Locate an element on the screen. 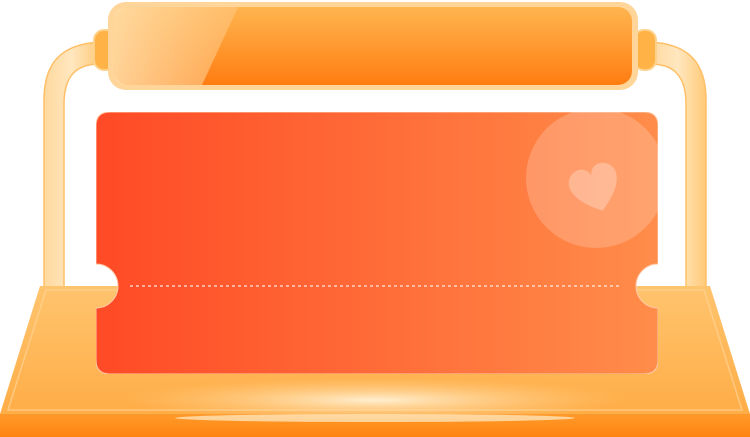 The width and height of the screenshot is (750, 437). right-post is located at coordinates (678, 180).